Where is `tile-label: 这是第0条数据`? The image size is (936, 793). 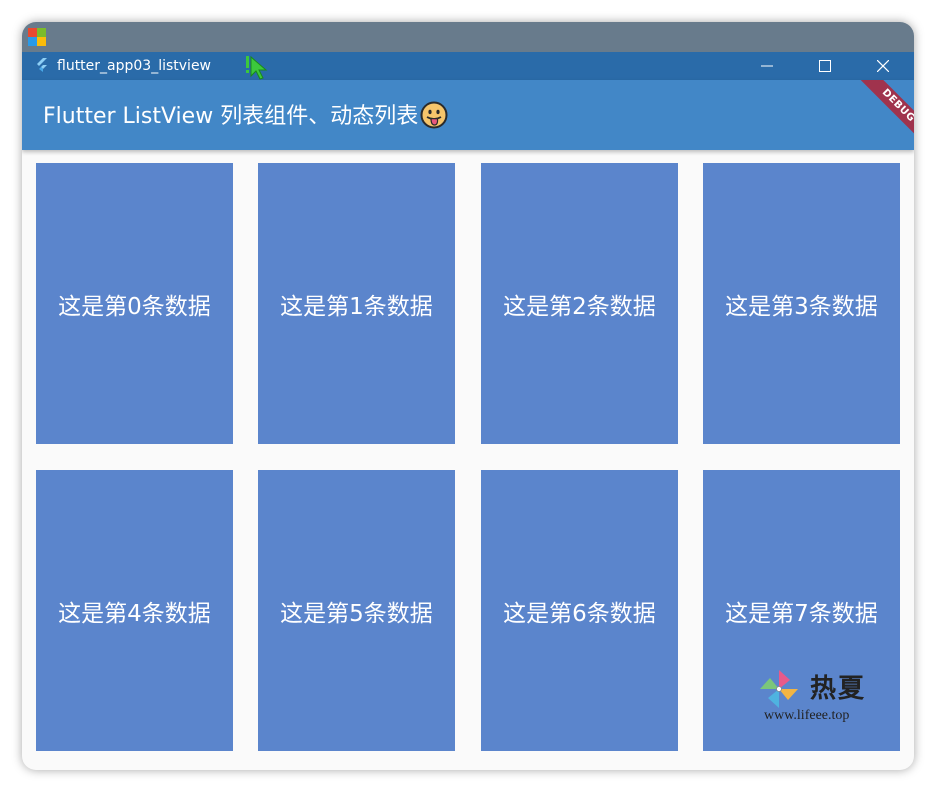
tile-label: 这是第0条数据 is located at coordinates (134, 306).